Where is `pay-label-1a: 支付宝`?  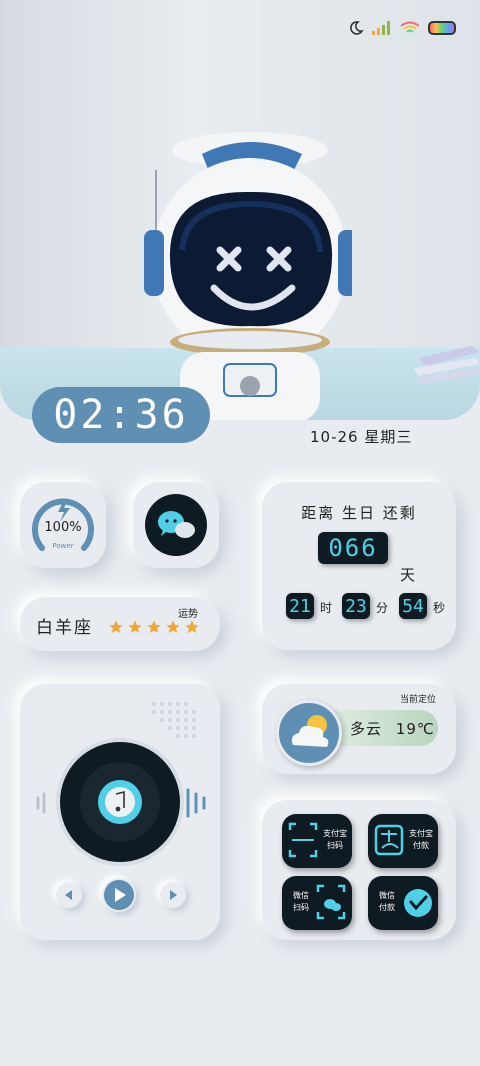
pay-label-1a: 支付宝 is located at coordinates (335, 833).